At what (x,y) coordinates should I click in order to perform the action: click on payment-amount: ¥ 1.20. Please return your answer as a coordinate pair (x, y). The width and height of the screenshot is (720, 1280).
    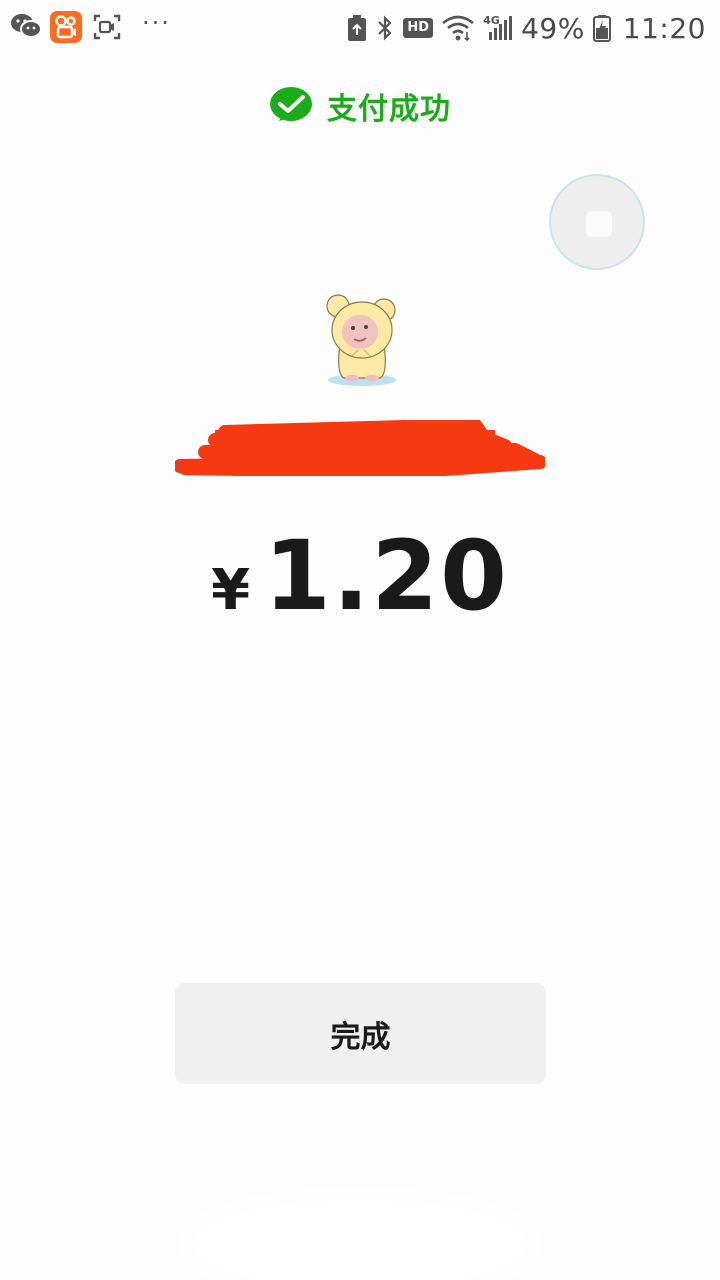
    Looking at the image, I should click on (360, 576).